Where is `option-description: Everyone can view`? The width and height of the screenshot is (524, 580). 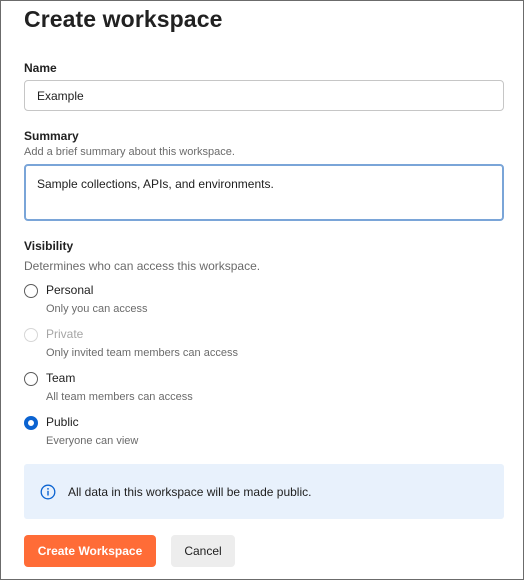
option-description: Everyone can view is located at coordinates (92, 441).